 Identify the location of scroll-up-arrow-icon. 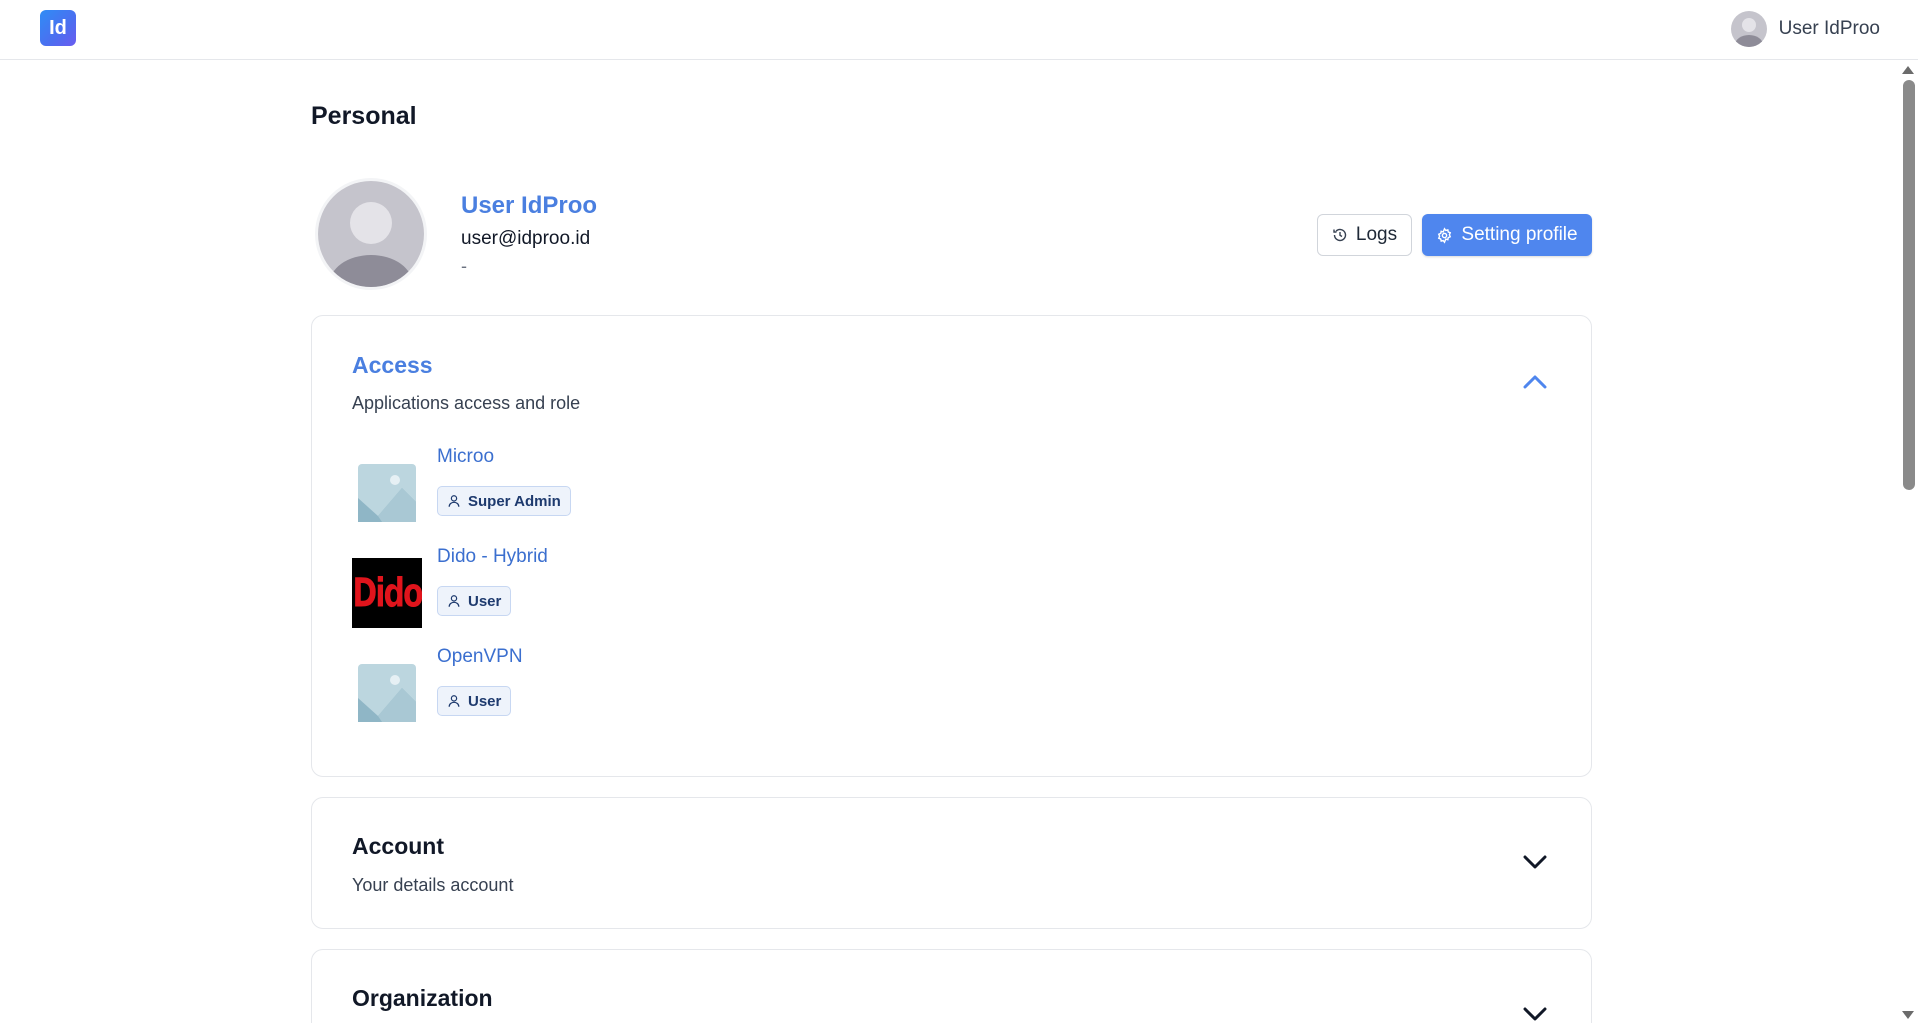
(1908, 70).